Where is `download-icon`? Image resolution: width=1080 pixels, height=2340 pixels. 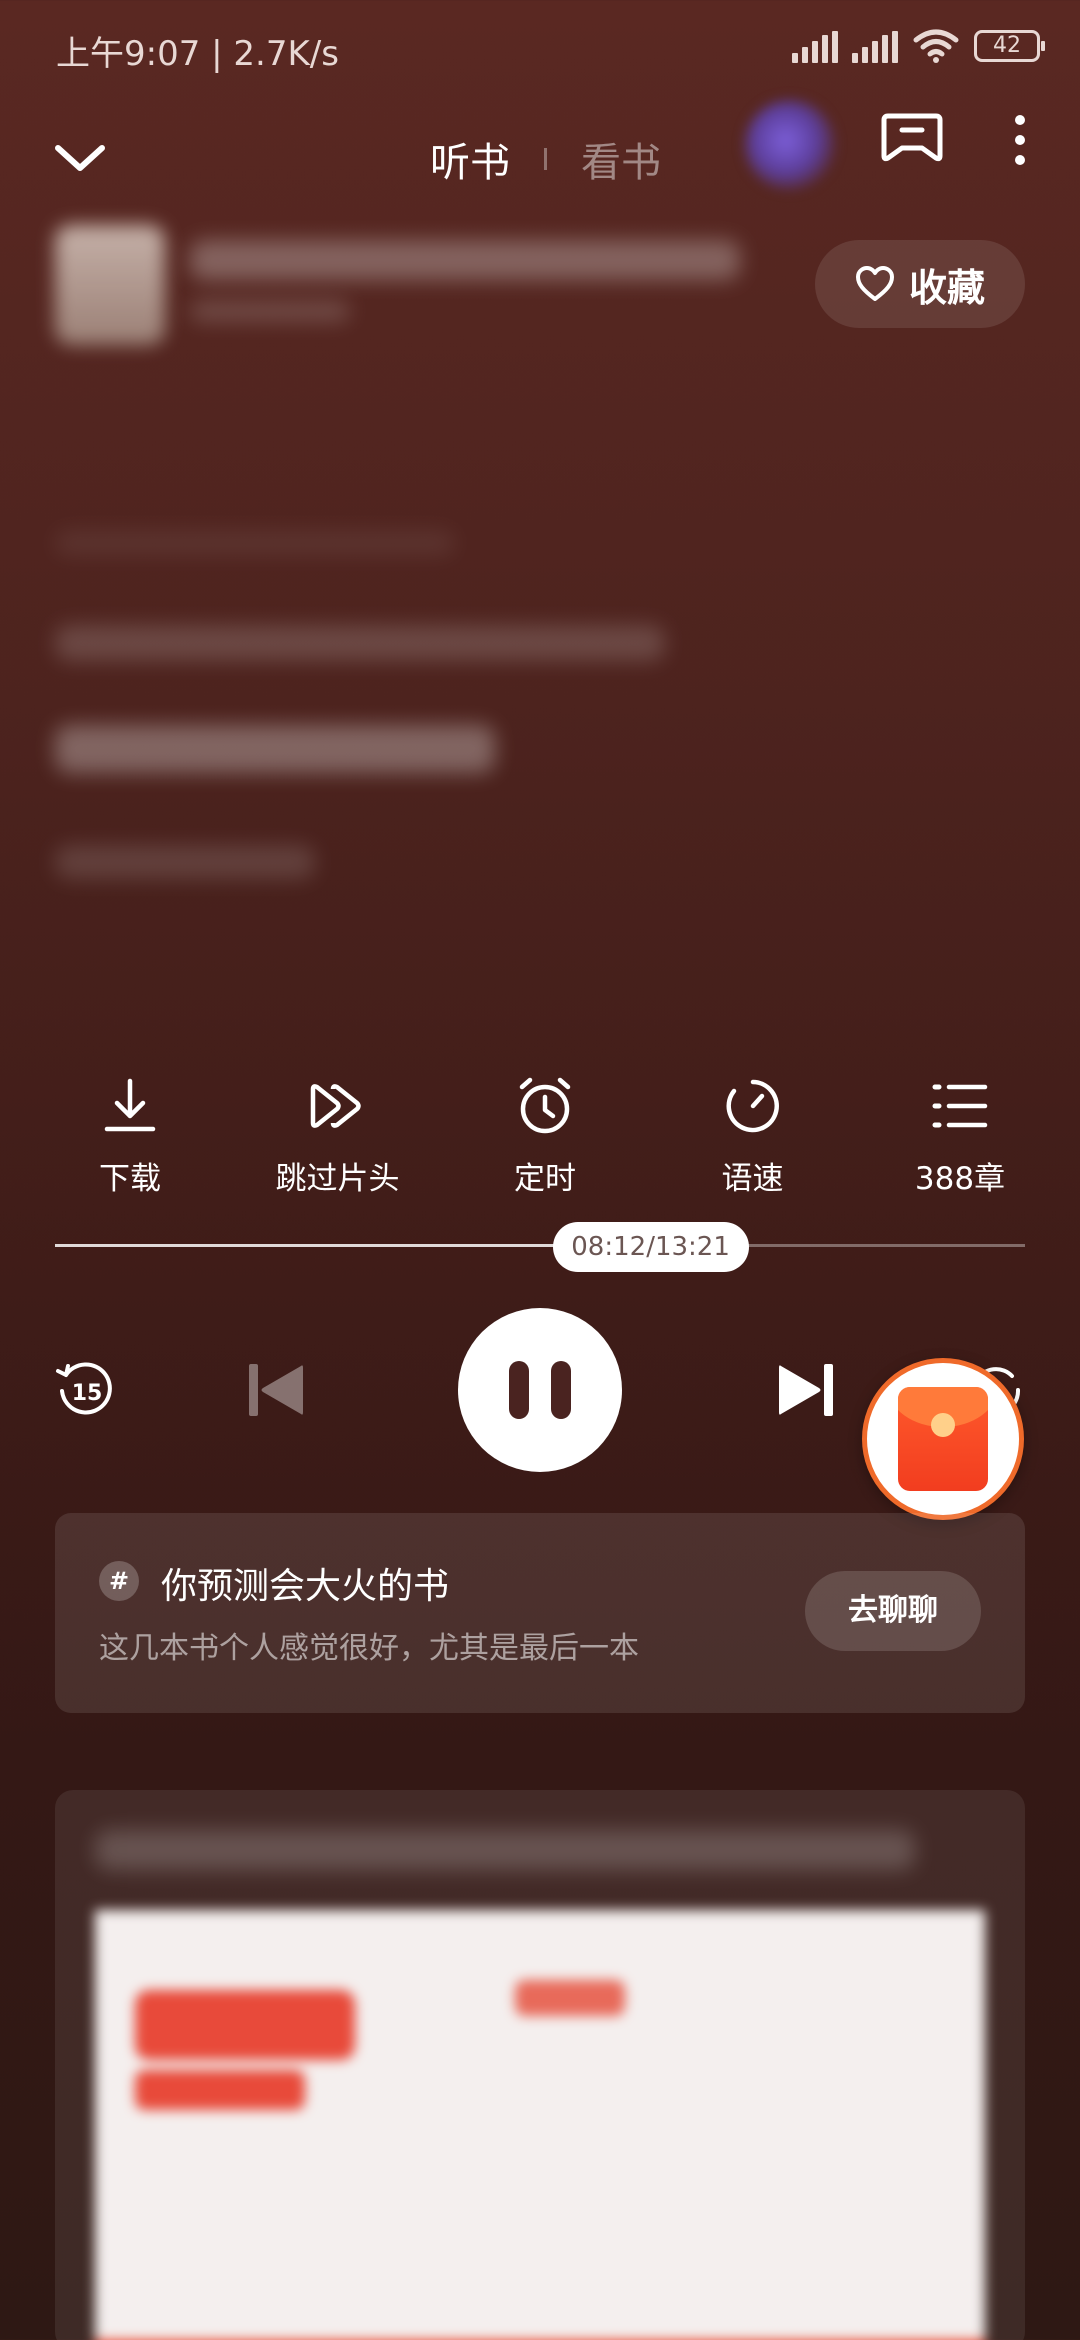
download-icon is located at coordinates (130, 1105).